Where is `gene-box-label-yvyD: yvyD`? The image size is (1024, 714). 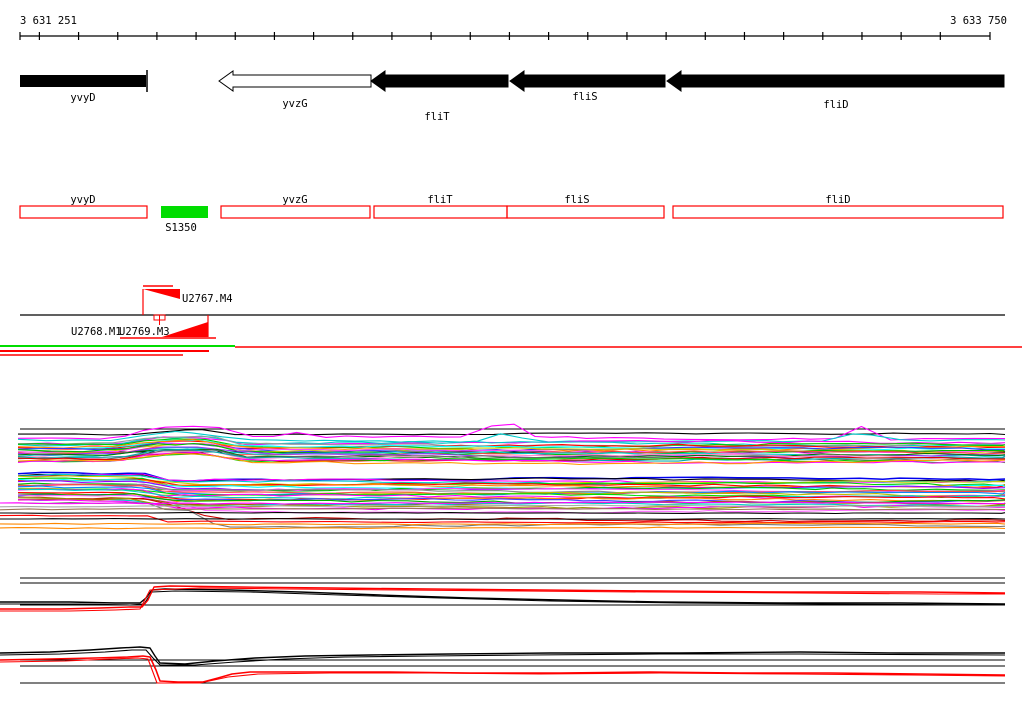
gene-box-label-yvyD: yvyD is located at coordinates (82, 200).